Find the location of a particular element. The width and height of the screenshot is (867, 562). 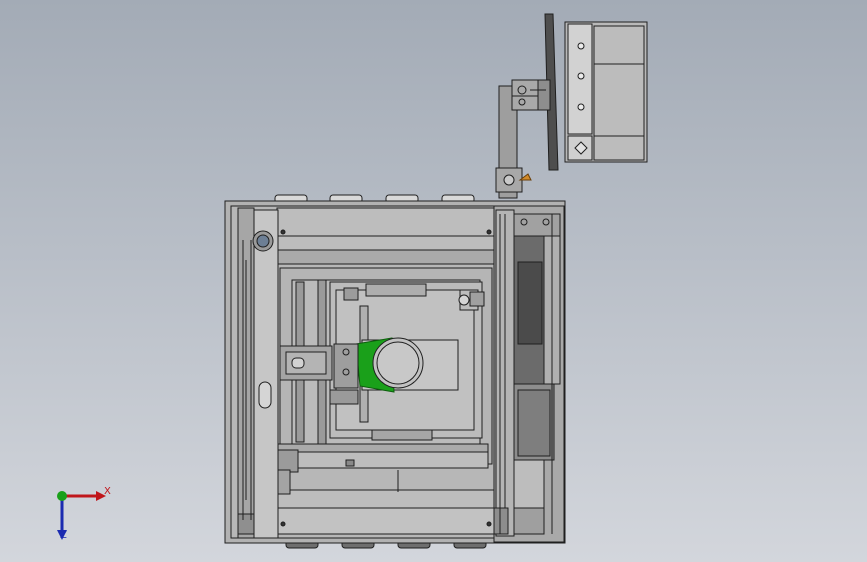

monitor-arm-assembly is located at coordinates (571, 106).